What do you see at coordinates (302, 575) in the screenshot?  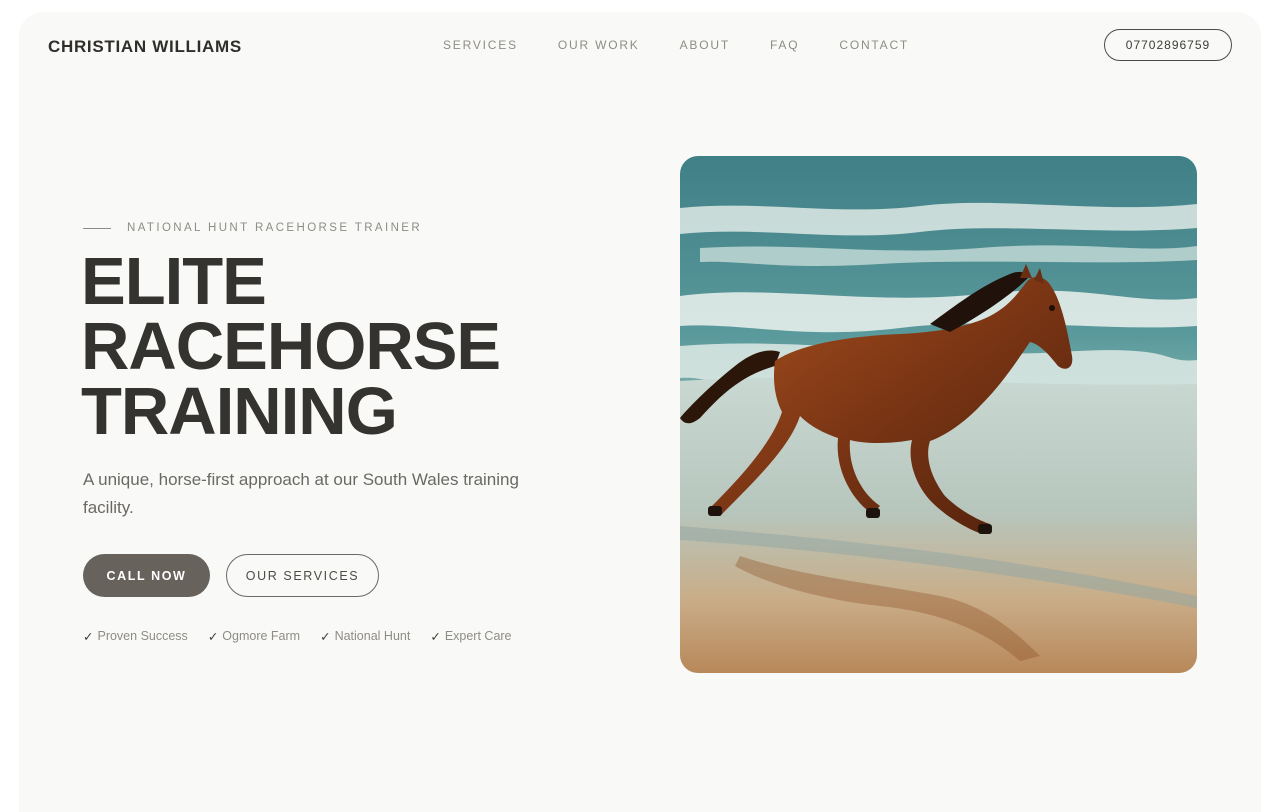 I see `our-services-button: OUR SERVICES` at bounding box center [302, 575].